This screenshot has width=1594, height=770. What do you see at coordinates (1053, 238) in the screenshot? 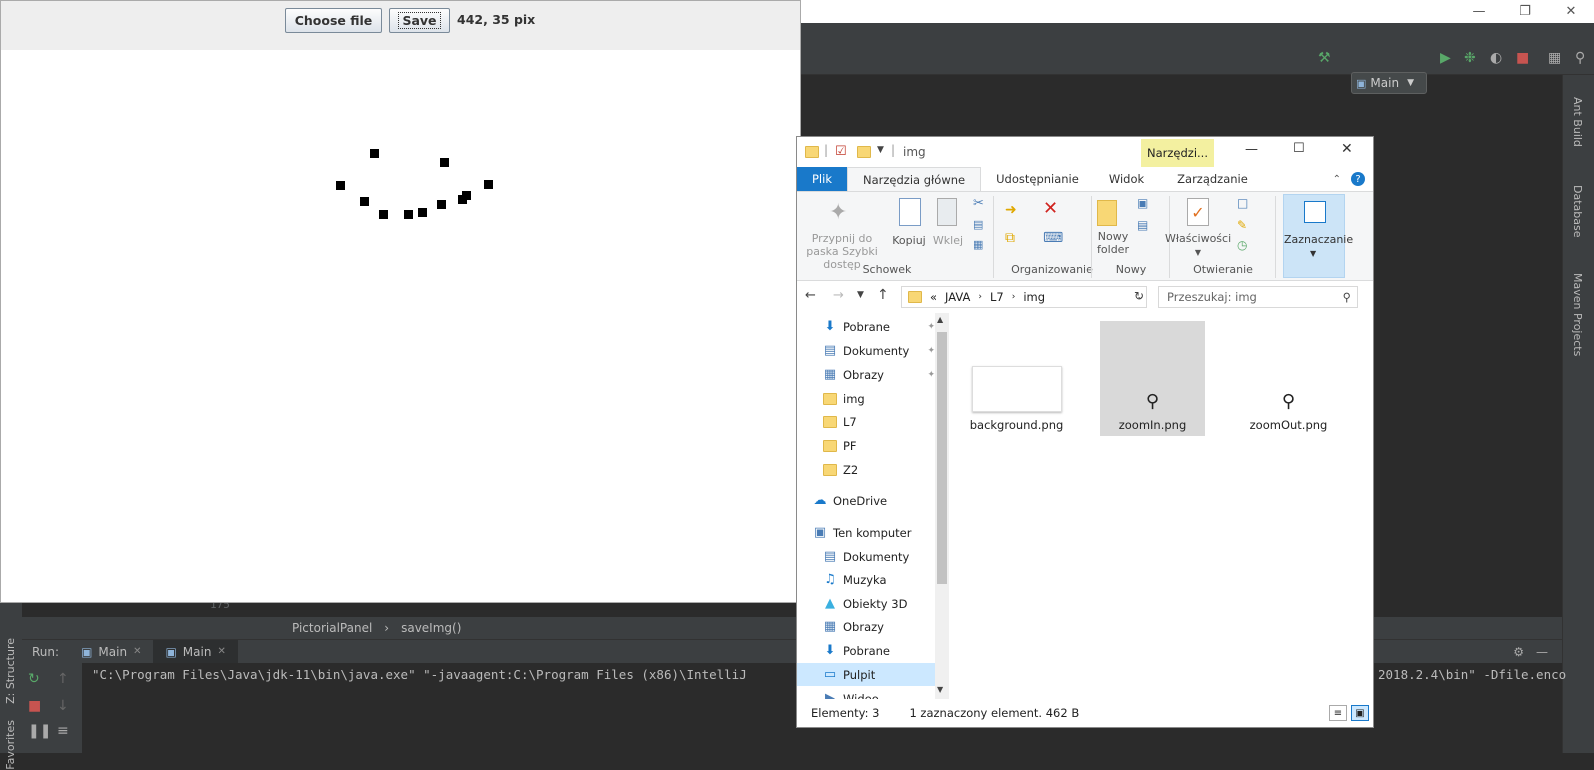
I see `rename-icon: ⌨` at bounding box center [1053, 238].